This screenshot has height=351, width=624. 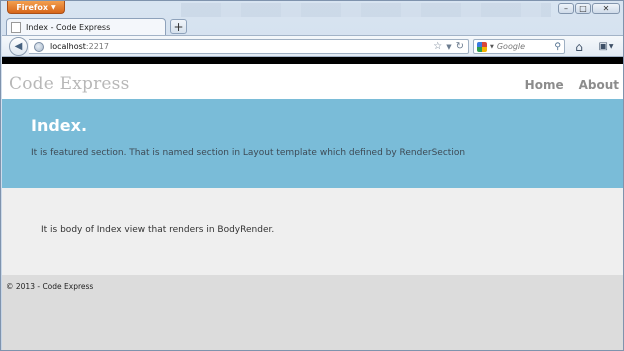 What do you see at coordinates (482, 46) in the screenshot?
I see `google-icon` at bounding box center [482, 46].